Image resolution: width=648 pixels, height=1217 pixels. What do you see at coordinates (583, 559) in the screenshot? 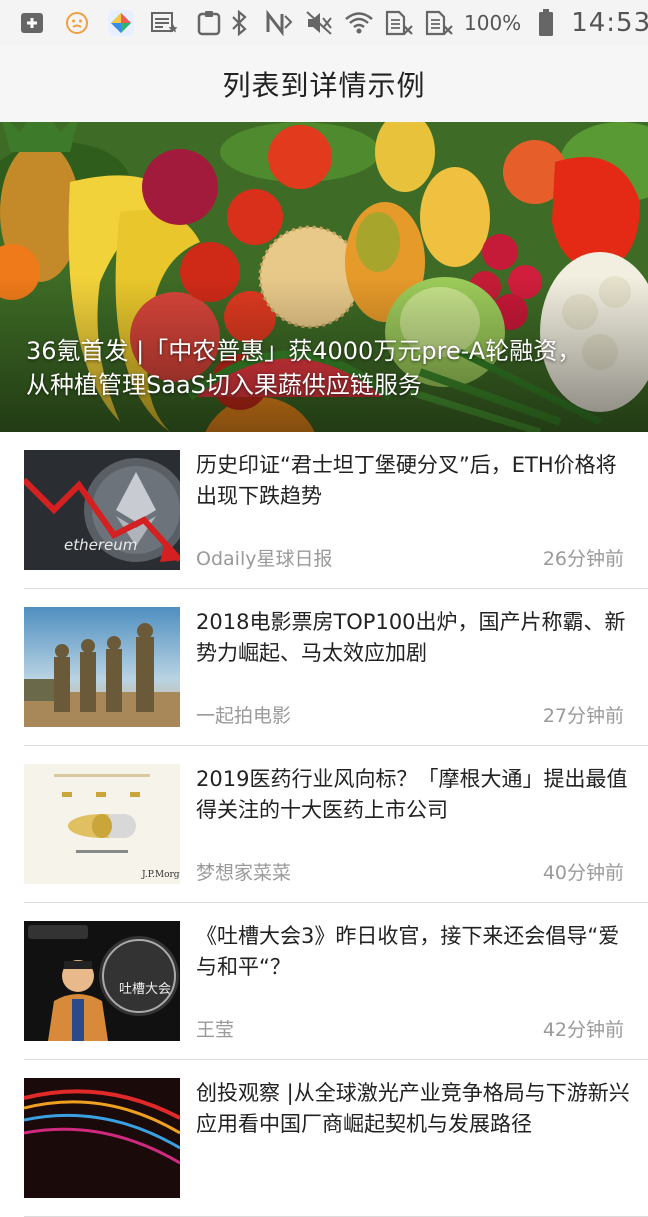
I see `article-time: 26分钟前` at bounding box center [583, 559].